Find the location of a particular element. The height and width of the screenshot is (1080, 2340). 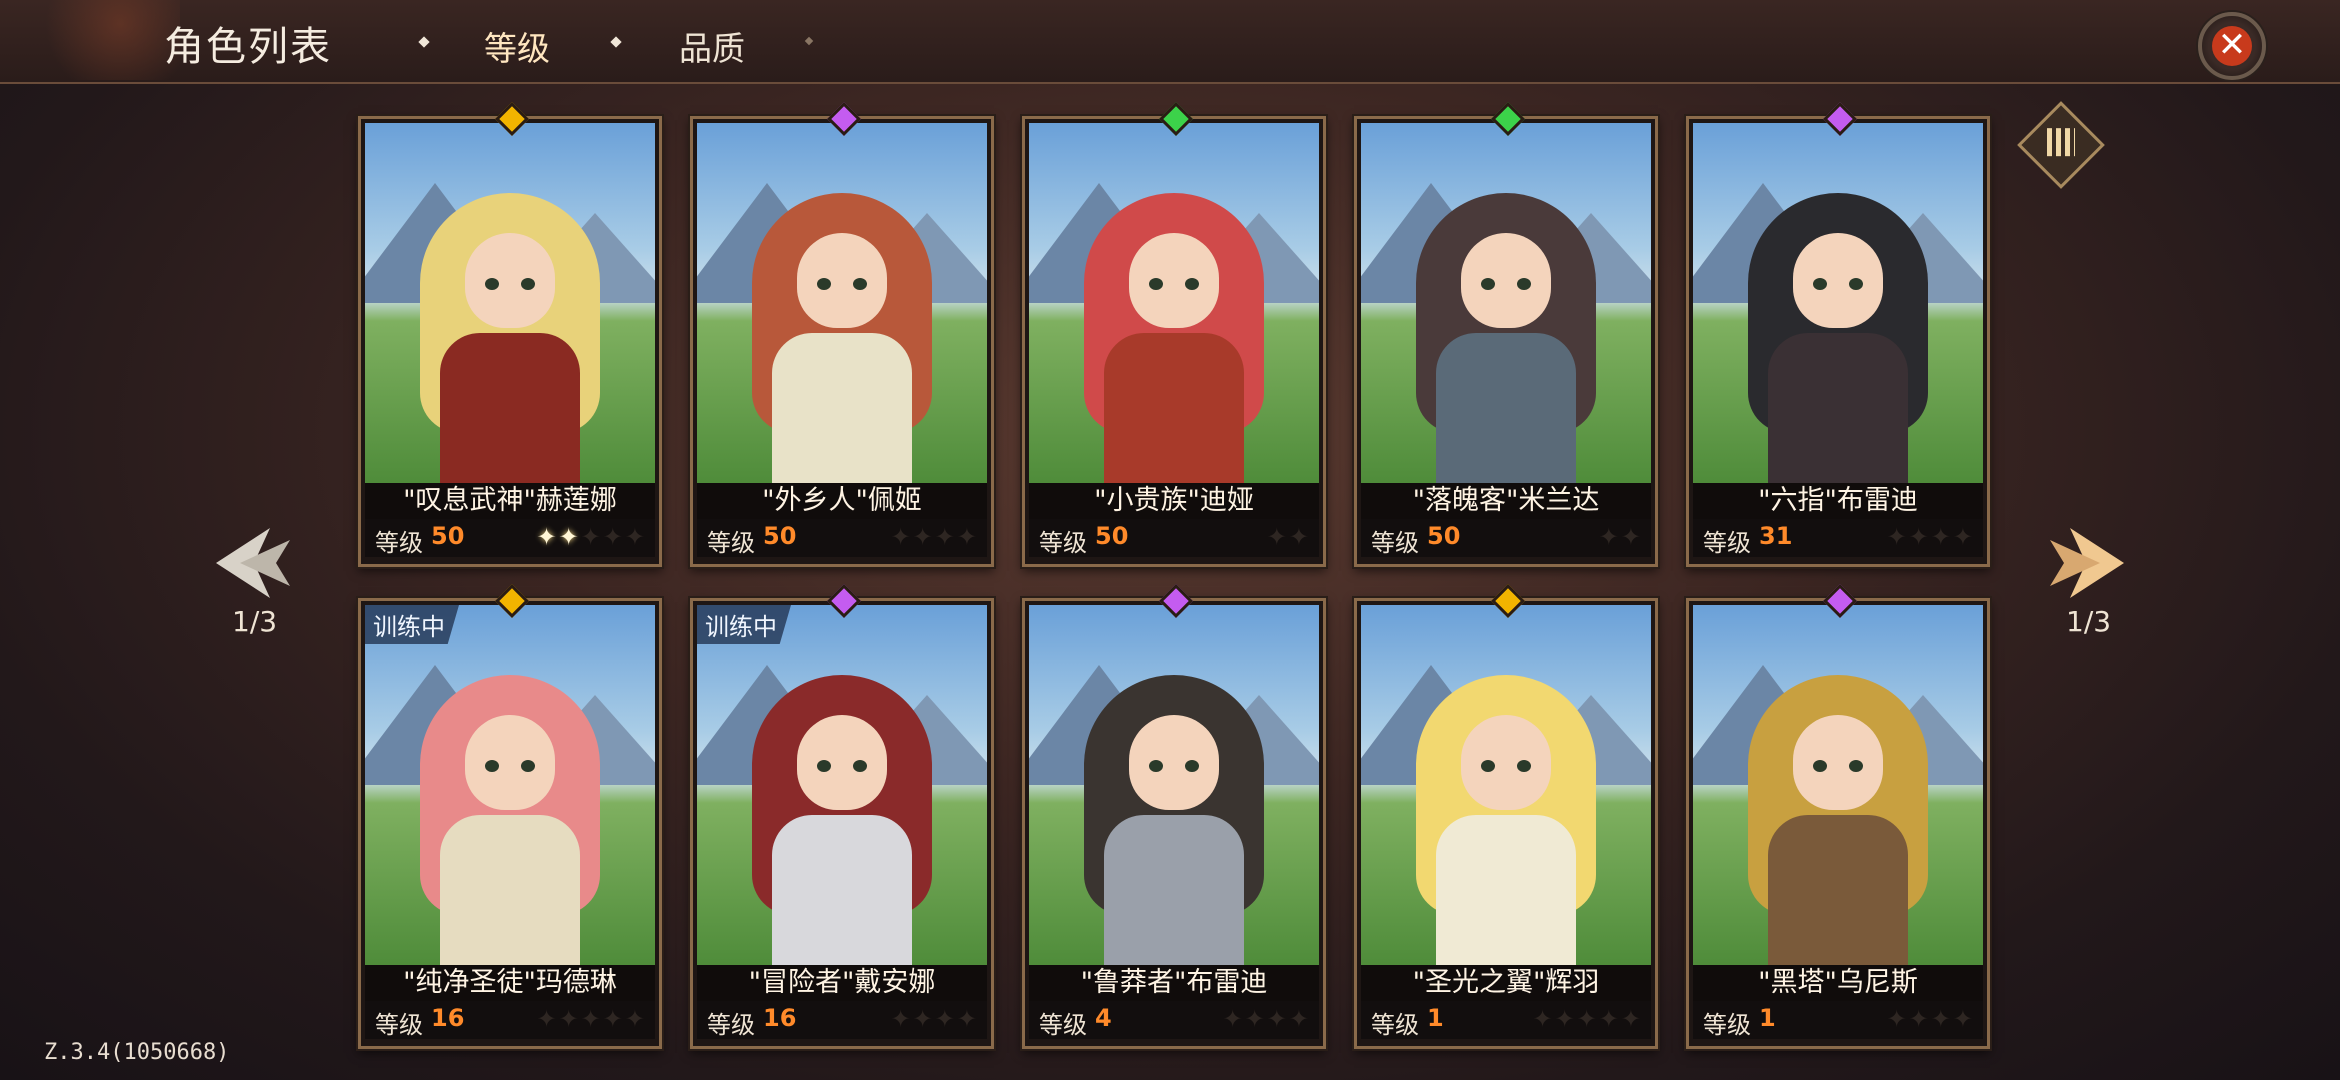

arrow-right-icon is located at coordinates (2087, 563).